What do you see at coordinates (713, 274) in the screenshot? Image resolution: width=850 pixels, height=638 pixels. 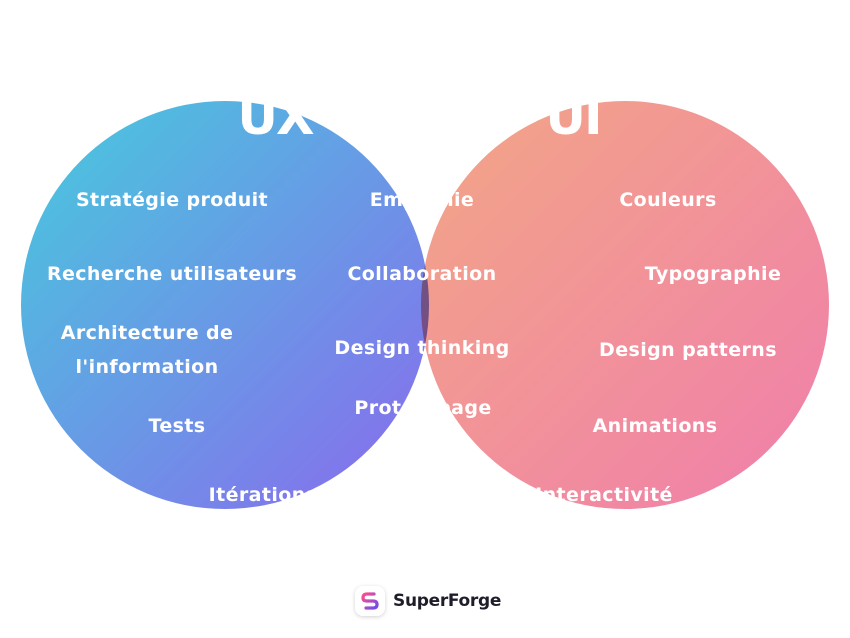 I see `ui-item: Typographie` at bounding box center [713, 274].